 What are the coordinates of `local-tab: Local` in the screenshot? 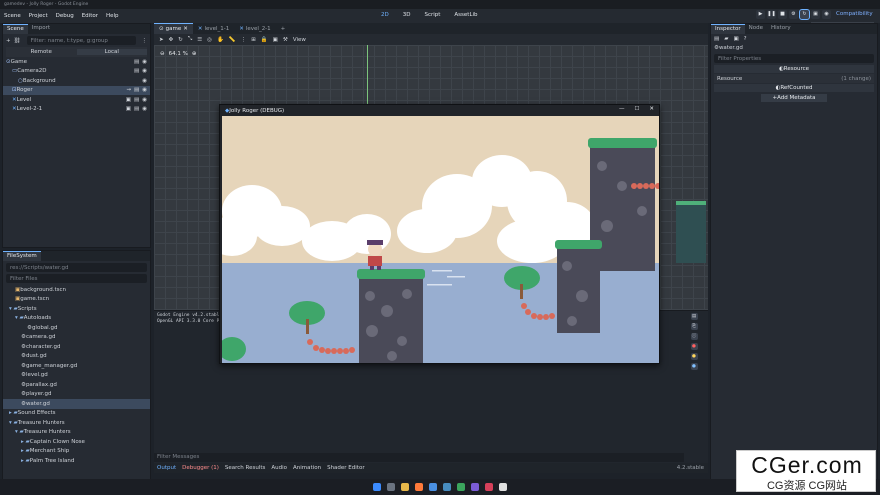 It's located at (111, 52).